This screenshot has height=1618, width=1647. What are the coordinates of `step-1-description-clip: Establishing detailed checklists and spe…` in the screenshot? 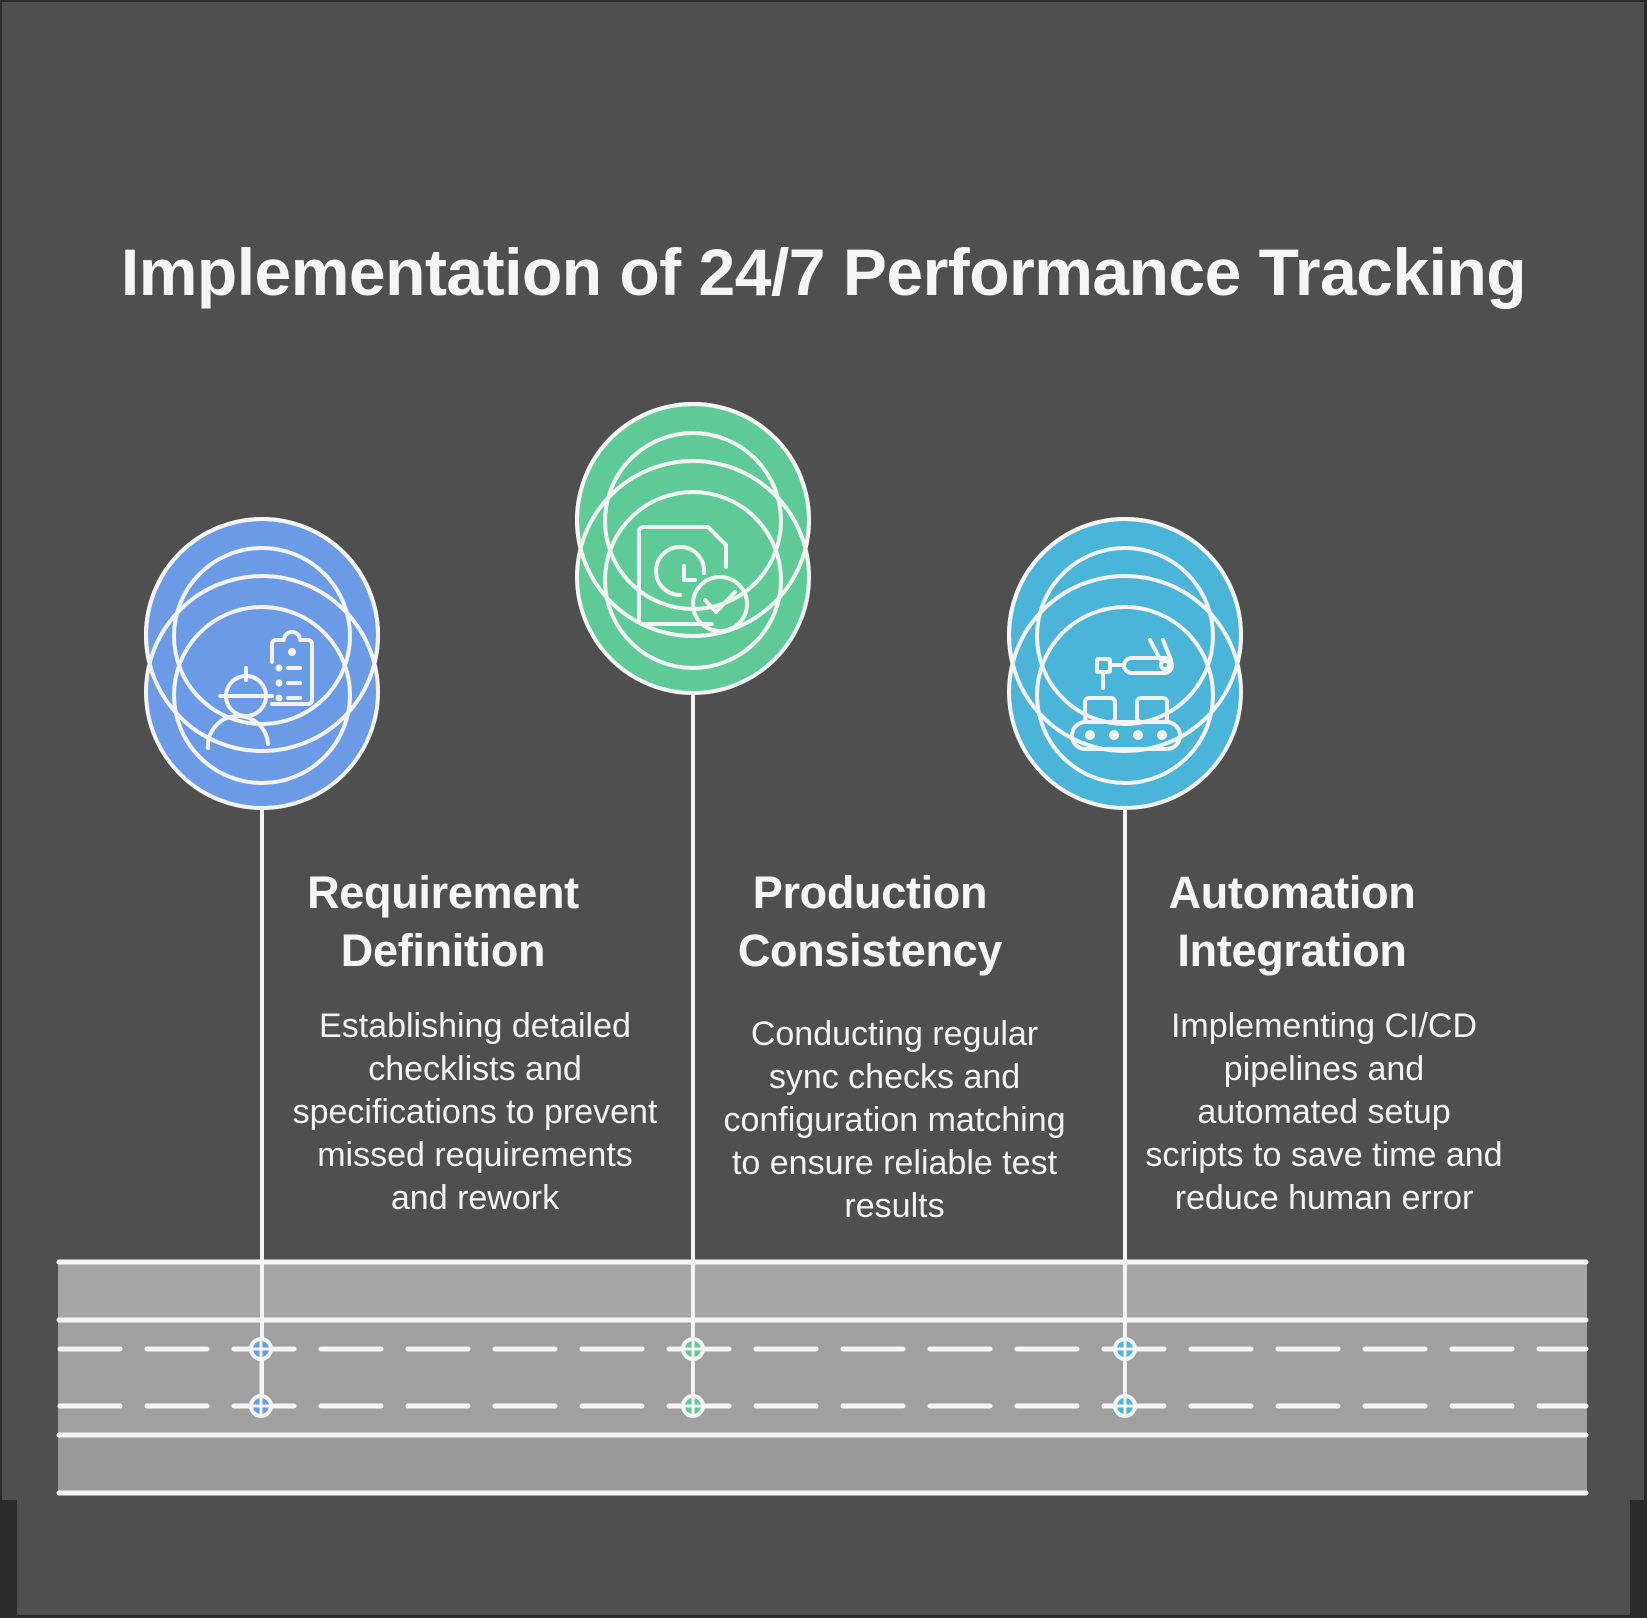 It's located at (475, 1132).